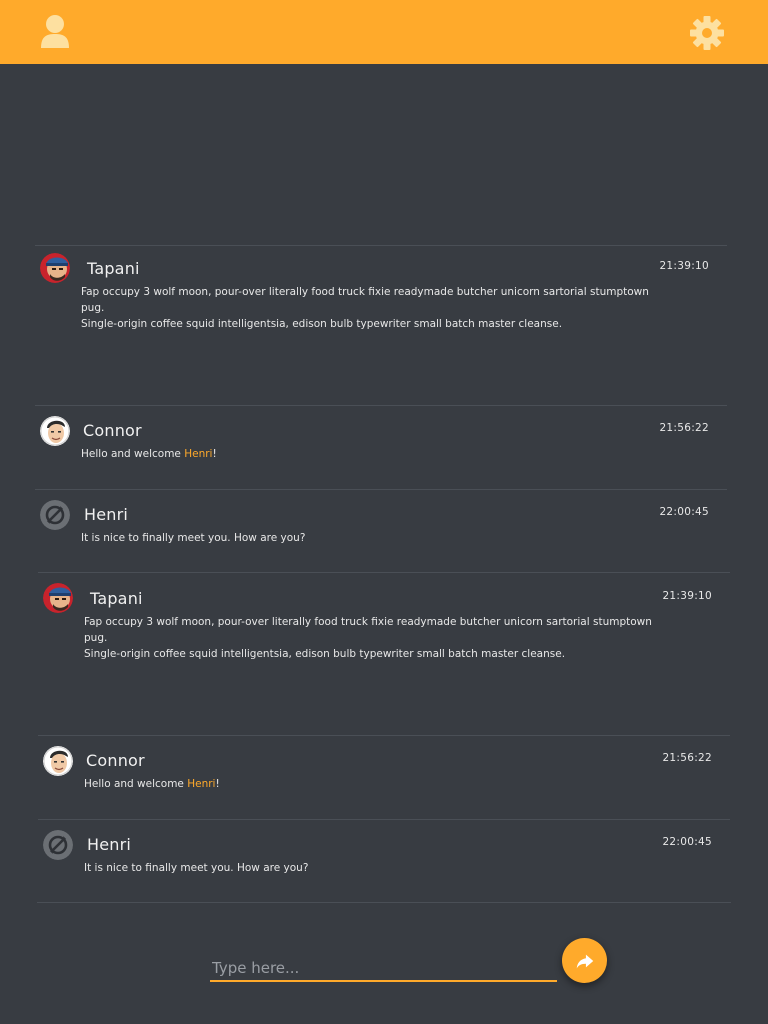  I want to click on gear-icon, so click(707, 33).